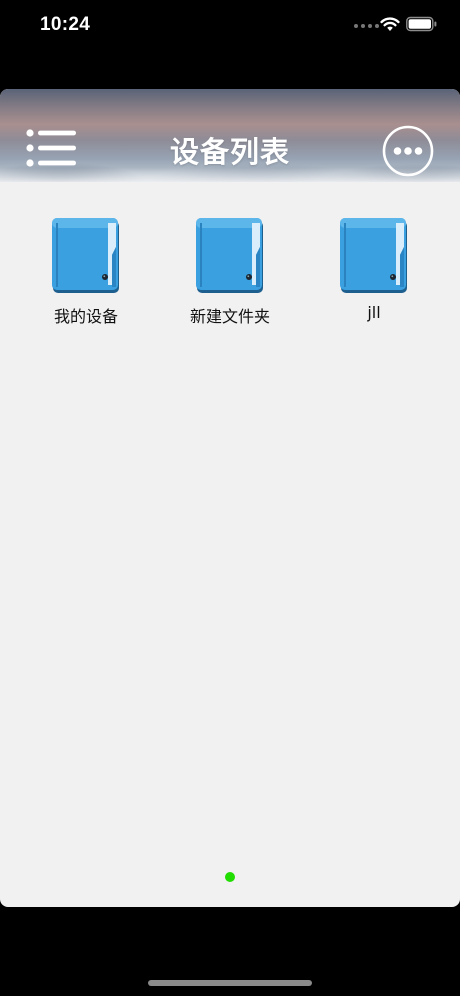 This screenshot has width=460, height=996. Describe the element at coordinates (421, 24) in the screenshot. I see `battery-icon` at that location.